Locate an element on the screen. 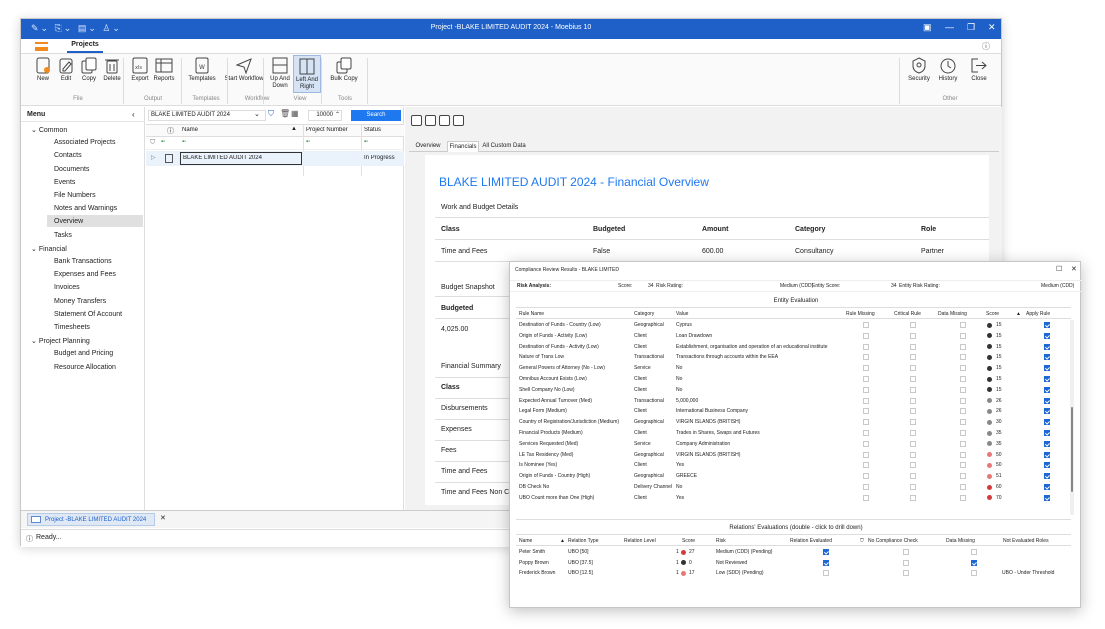 Image resolution: width=1105 pixels, height=629 pixels. new-button: New is located at coordinates (43, 70).